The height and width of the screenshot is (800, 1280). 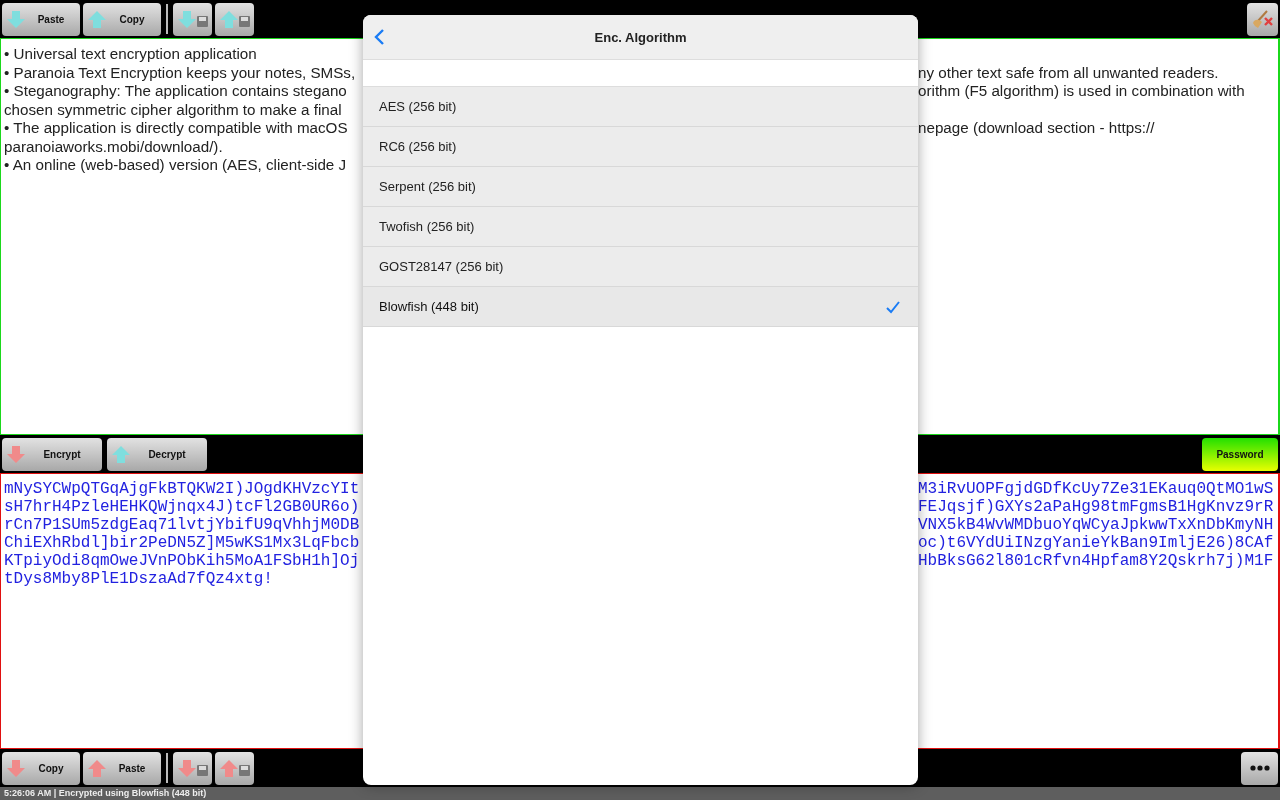 I want to click on cipher-line: sH7hrH4PzleHEHKQWjnqx4J)tcFl2GB0UR6o), so click(x=182, y=507).